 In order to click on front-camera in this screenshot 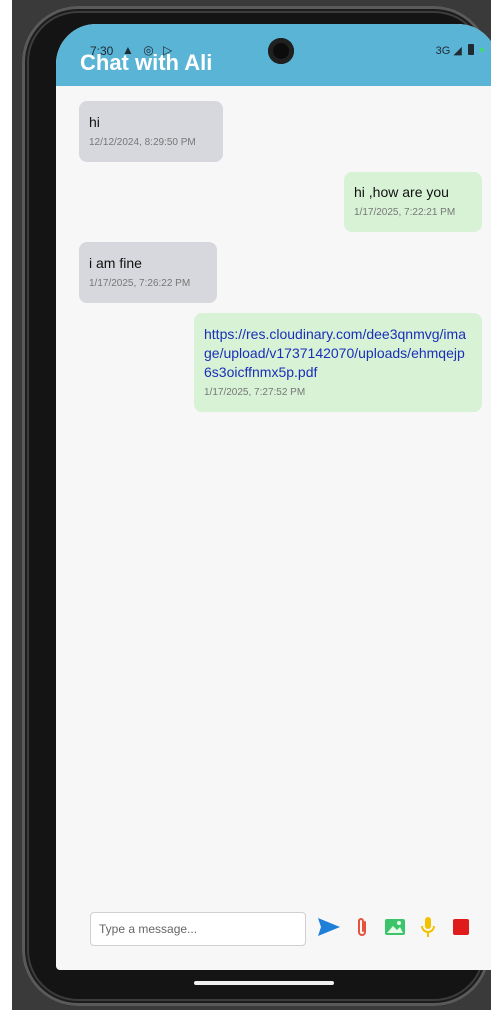, I will do `click(281, 51)`.